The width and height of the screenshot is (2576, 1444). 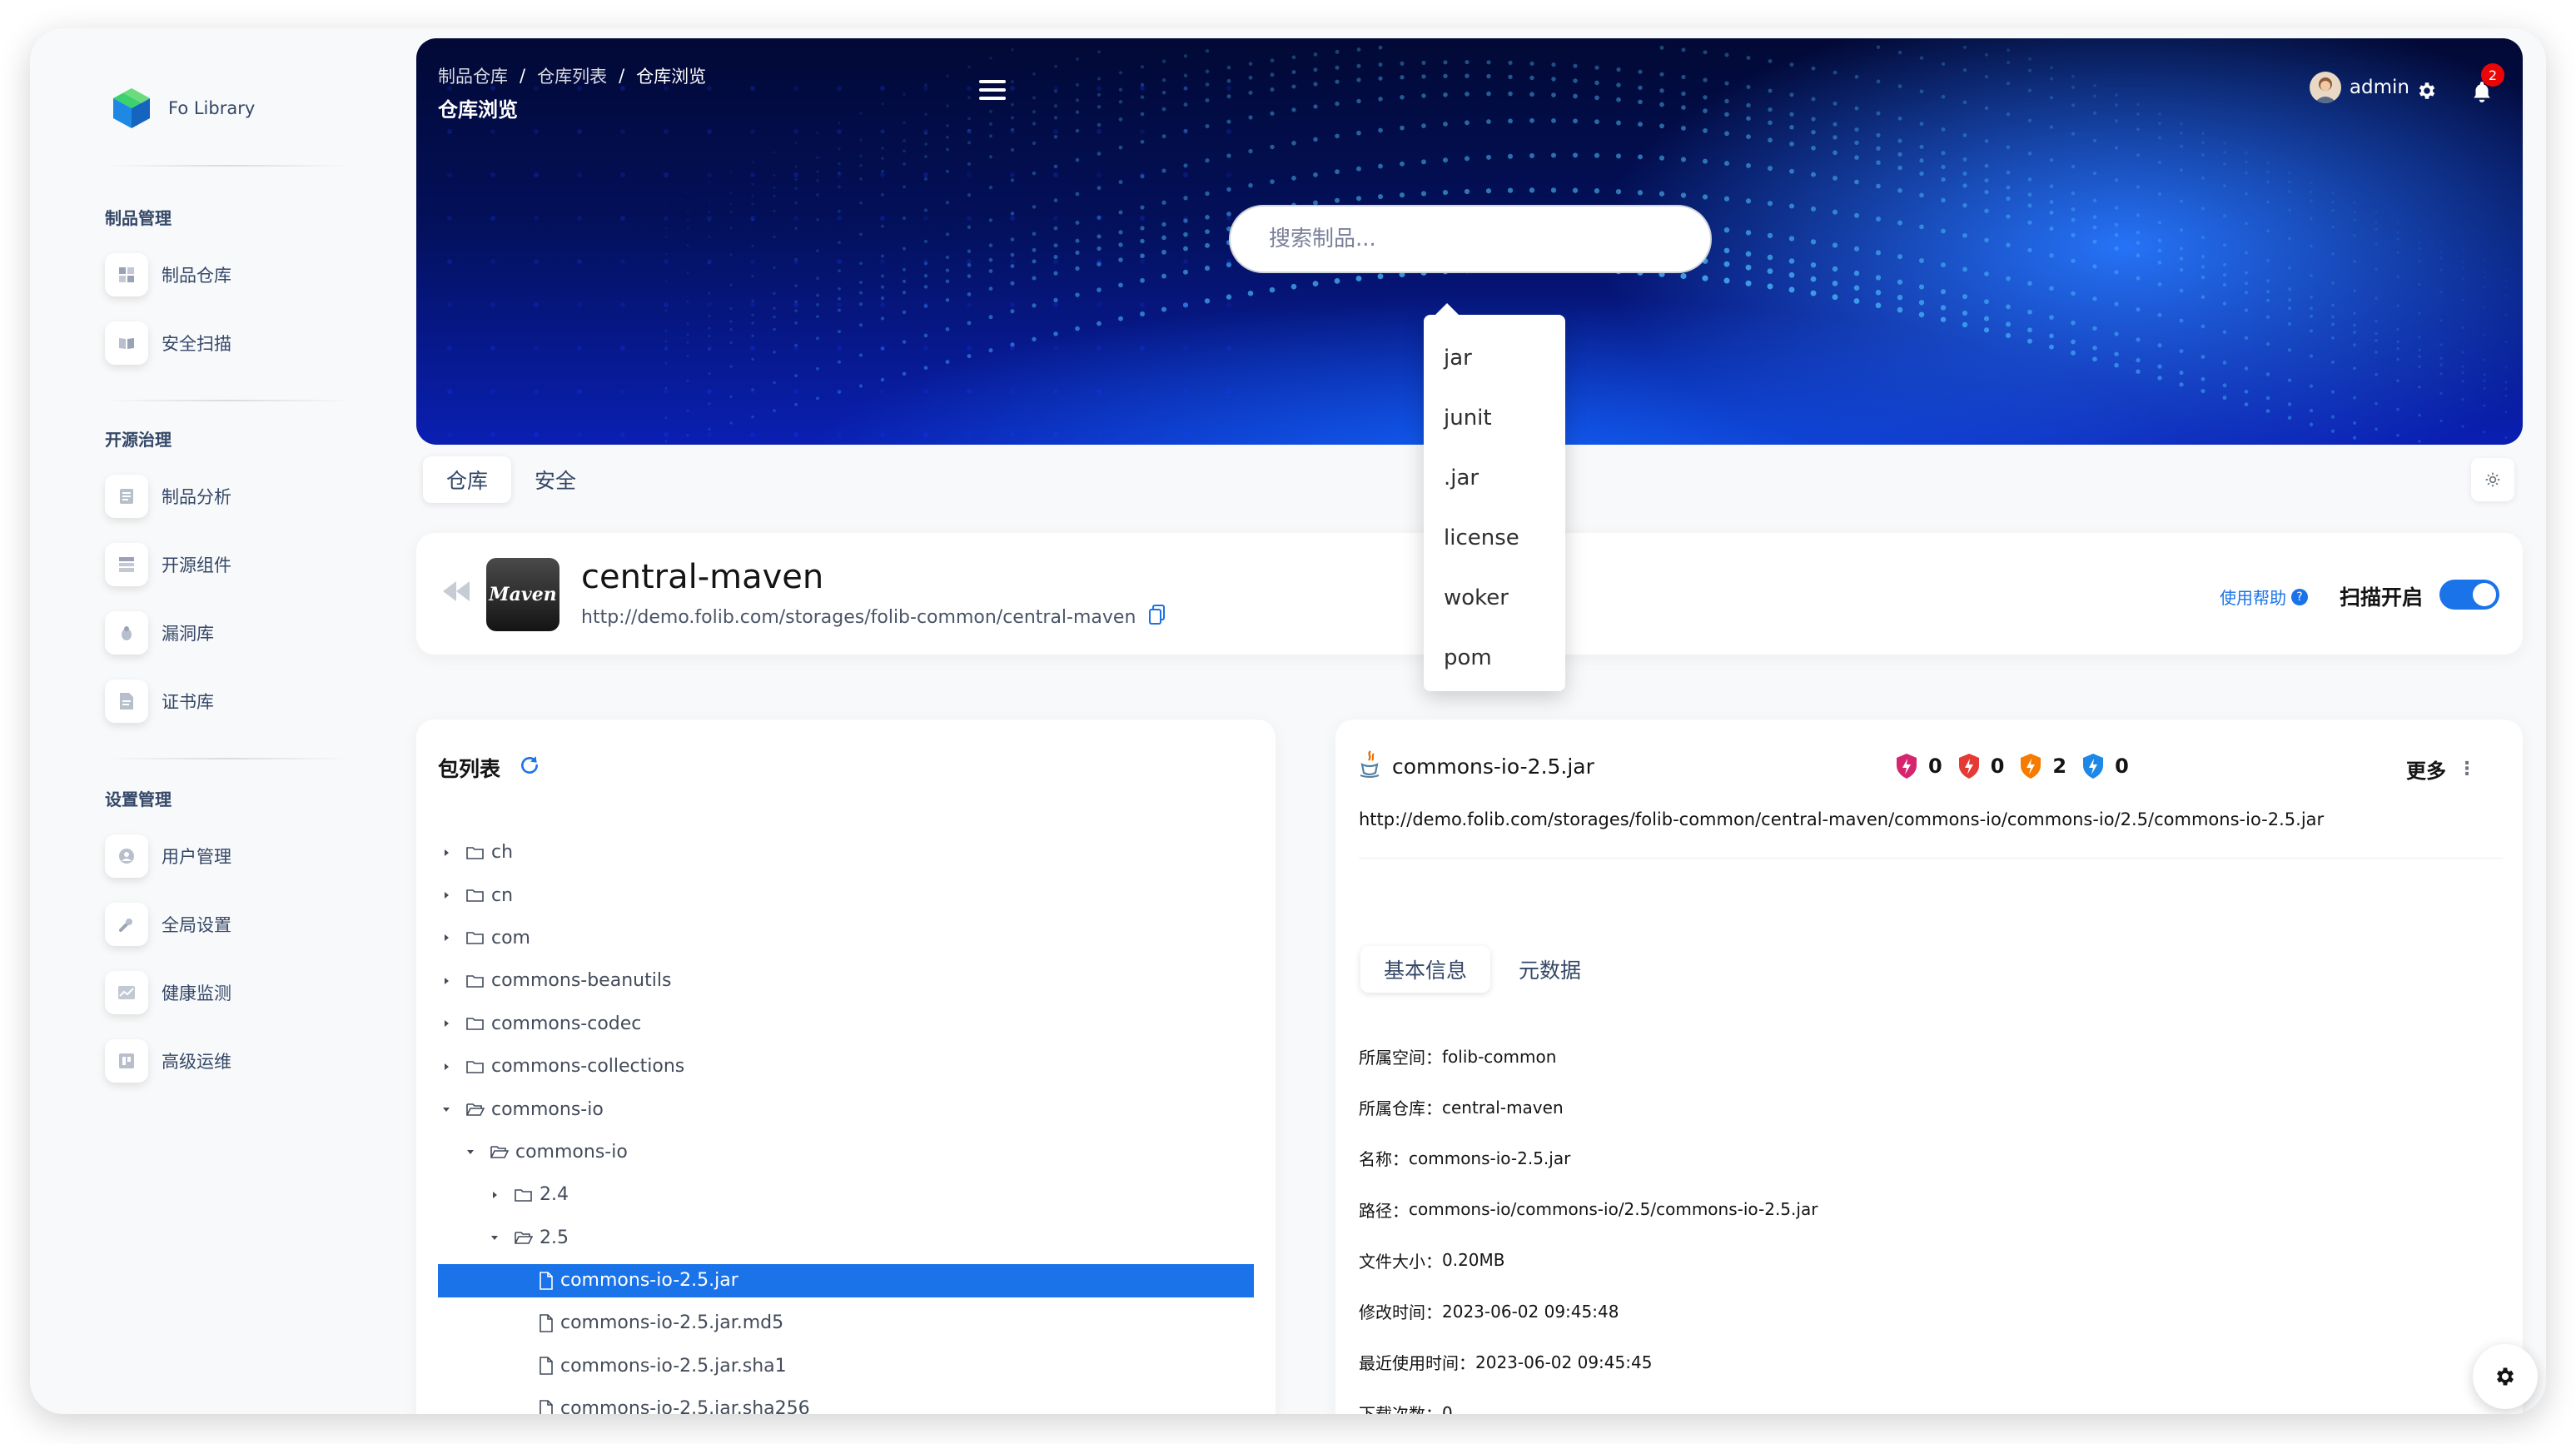 I want to click on file-icon, so click(x=546, y=1281).